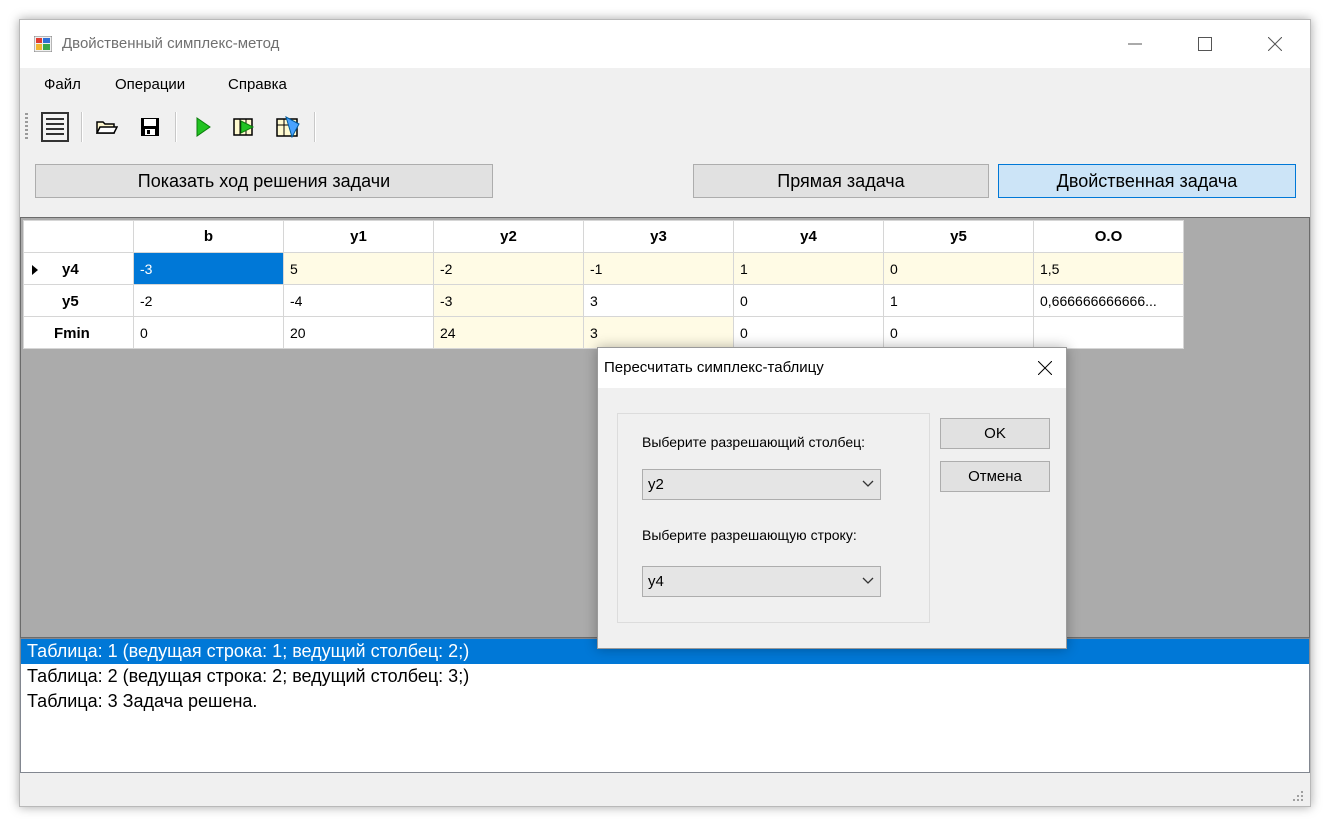  What do you see at coordinates (1297, 795) in the screenshot?
I see `resize-grip-icon` at bounding box center [1297, 795].